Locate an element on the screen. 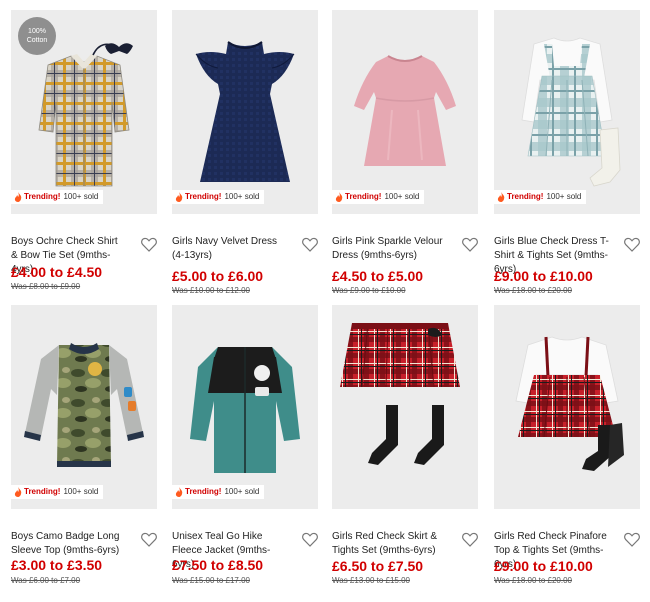 The width and height of the screenshot is (650, 602). sale-price: £4.00 to £4.50 is located at coordinates (57, 272).